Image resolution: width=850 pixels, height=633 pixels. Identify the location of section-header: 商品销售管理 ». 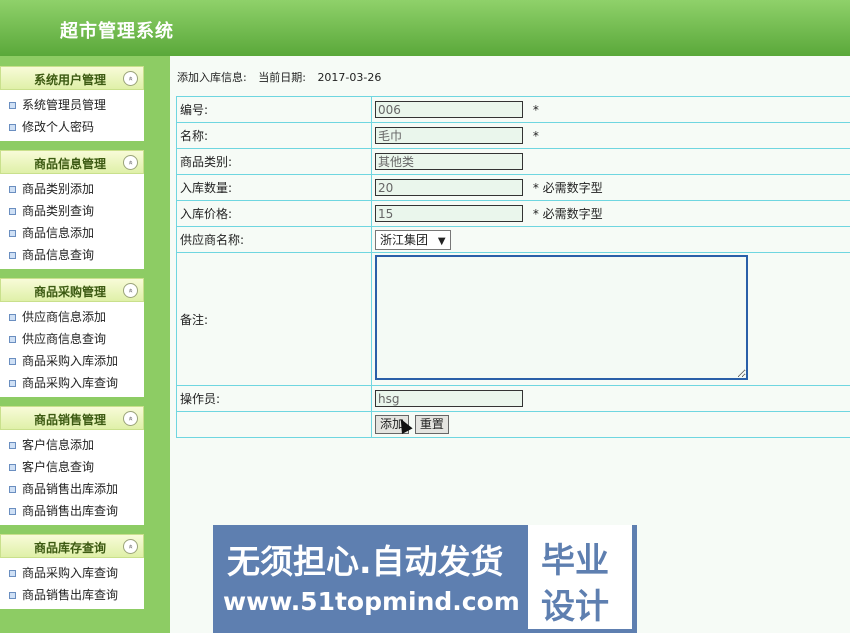
(72, 418).